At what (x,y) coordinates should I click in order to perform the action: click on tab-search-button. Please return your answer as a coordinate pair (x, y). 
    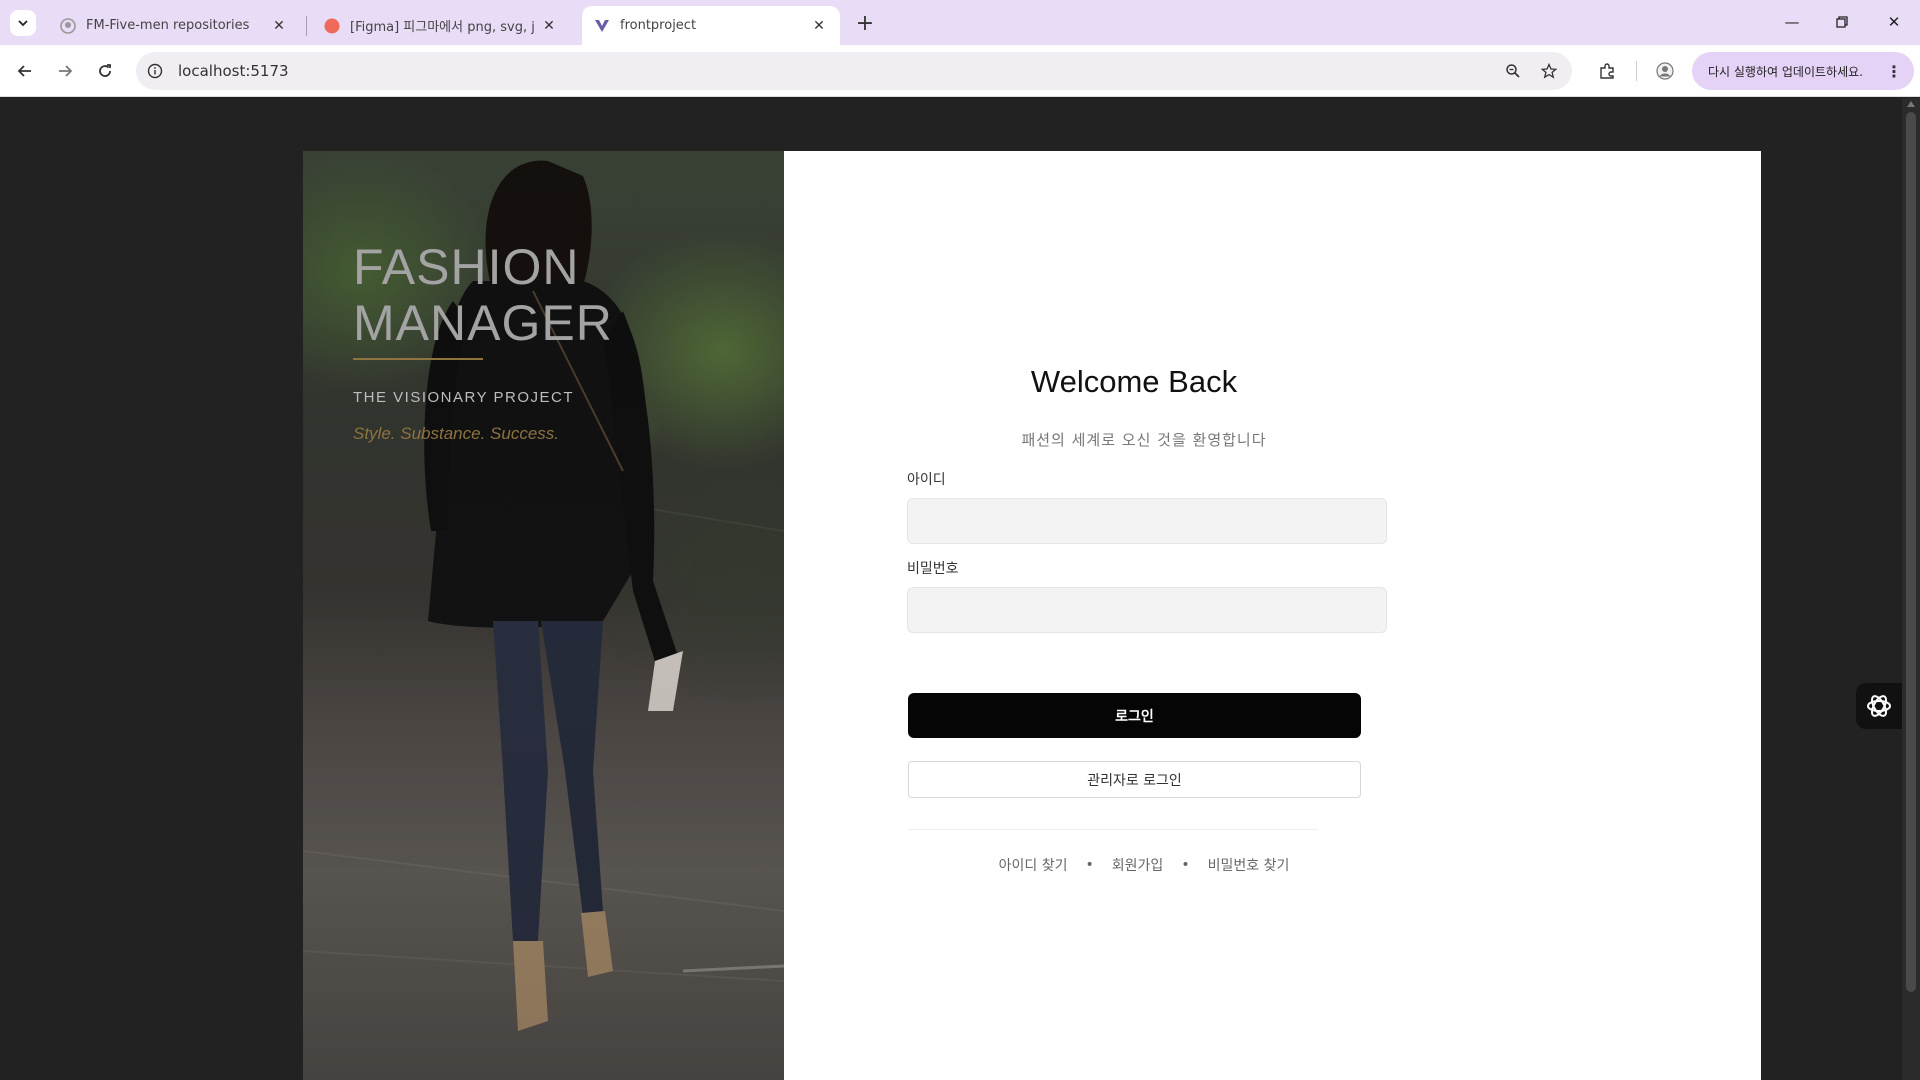
    Looking at the image, I should click on (23, 23).